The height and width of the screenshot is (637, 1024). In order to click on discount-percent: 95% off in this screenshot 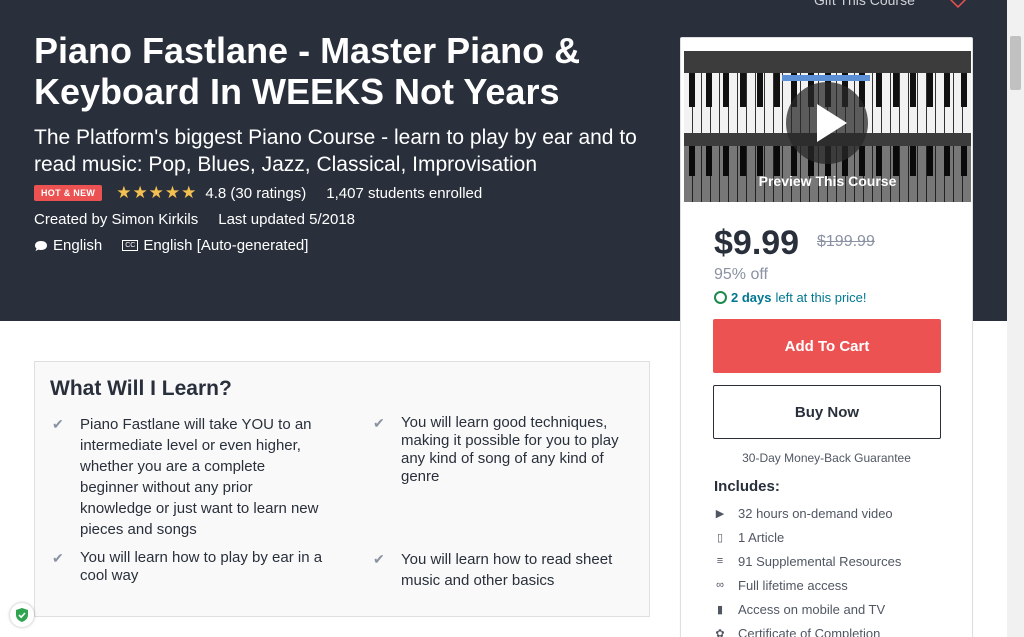, I will do `click(741, 274)`.